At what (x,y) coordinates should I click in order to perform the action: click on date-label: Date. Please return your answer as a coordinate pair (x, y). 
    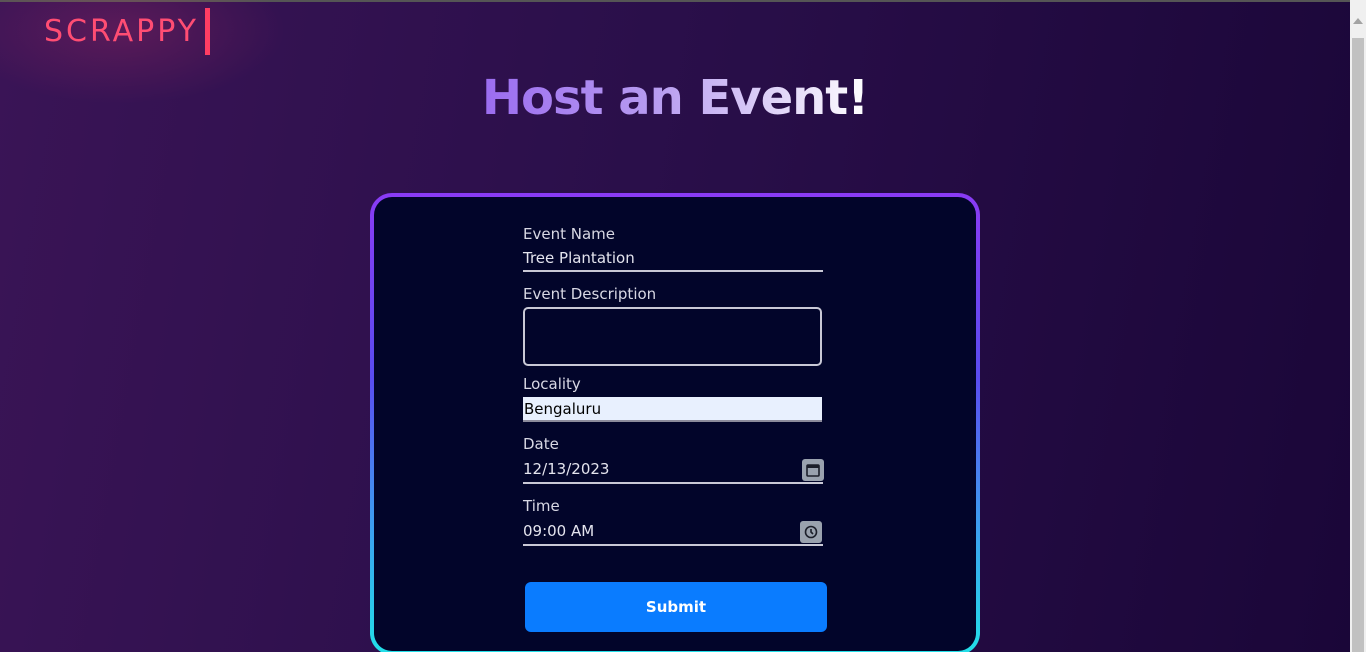
    Looking at the image, I should click on (541, 444).